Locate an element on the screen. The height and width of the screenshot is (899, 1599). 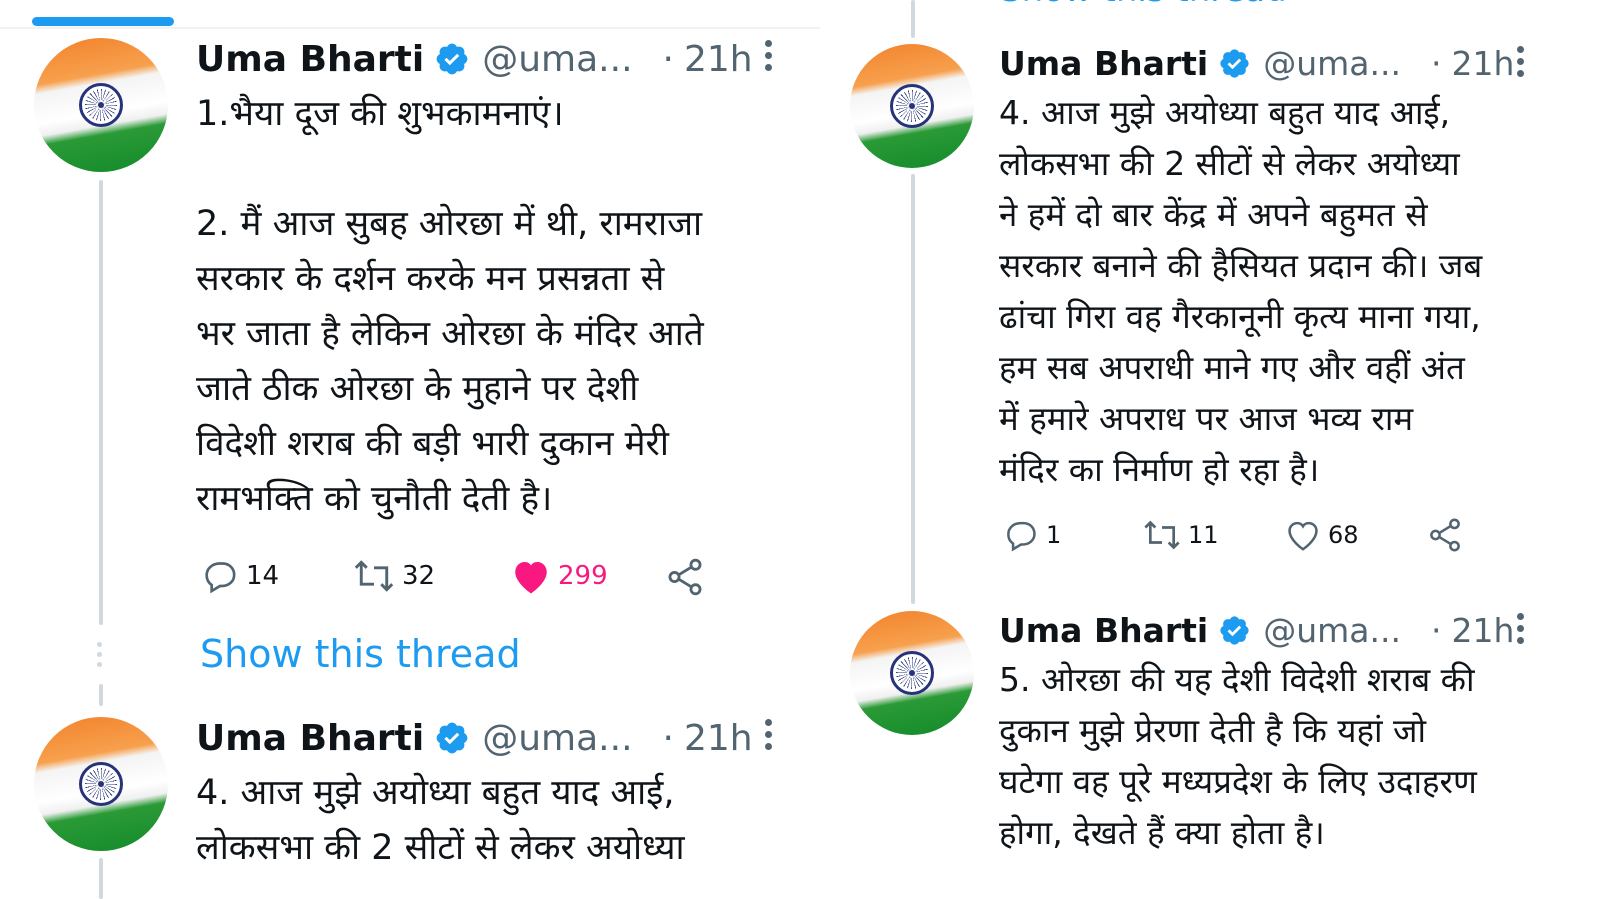
reply-button: 1 is located at coordinates (1031, 535).